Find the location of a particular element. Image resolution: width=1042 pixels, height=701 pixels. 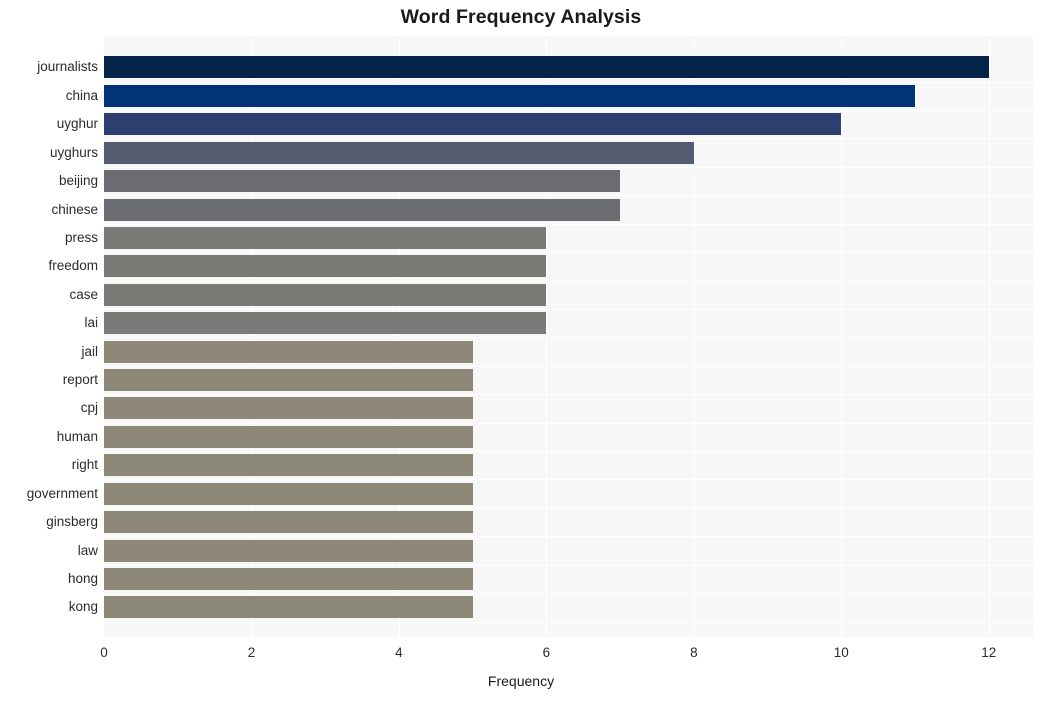

x-axis-tick-label: 0 is located at coordinates (104, 652).